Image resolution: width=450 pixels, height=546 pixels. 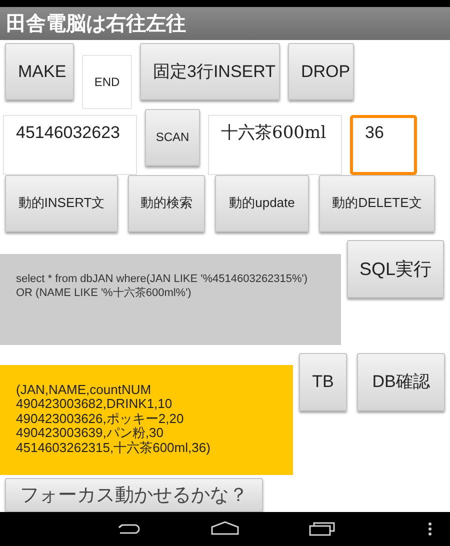 What do you see at coordinates (90, 433) in the screenshot?
I see `result-line: 490423003639,パン粉,30` at bounding box center [90, 433].